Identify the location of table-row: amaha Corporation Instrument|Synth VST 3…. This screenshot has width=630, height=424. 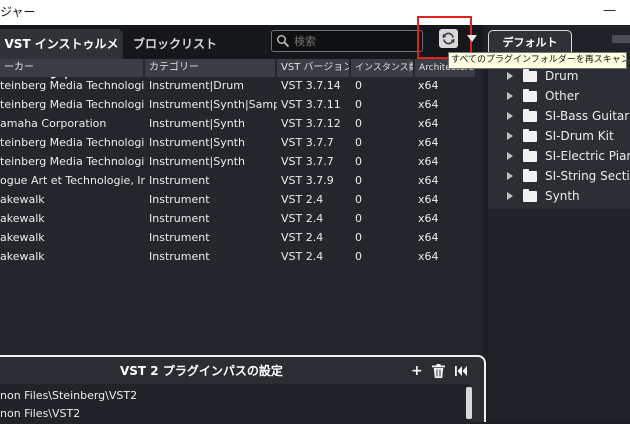
(241, 124).